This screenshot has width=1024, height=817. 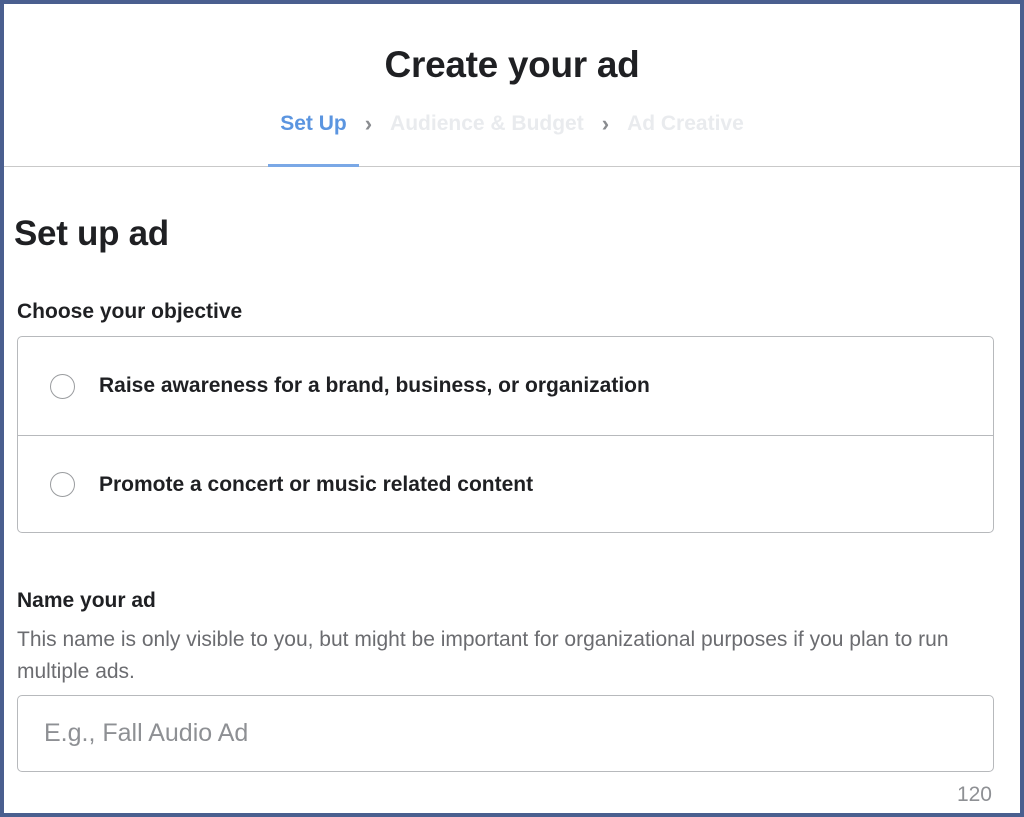 I want to click on step-ad-creative: Ad Creative, so click(x=685, y=140).